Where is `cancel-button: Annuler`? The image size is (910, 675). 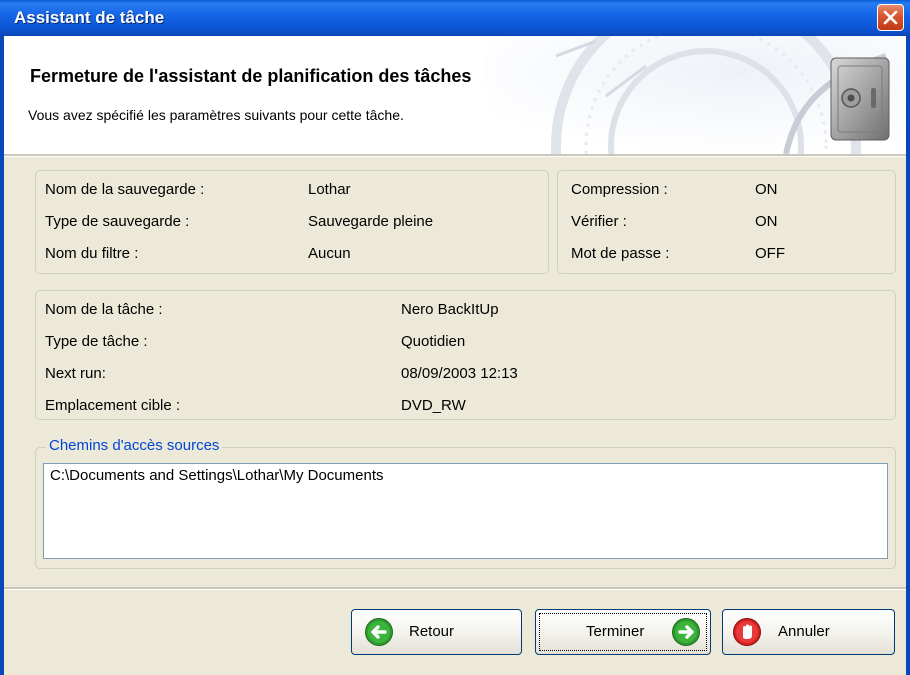 cancel-button: Annuler is located at coordinates (808, 632).